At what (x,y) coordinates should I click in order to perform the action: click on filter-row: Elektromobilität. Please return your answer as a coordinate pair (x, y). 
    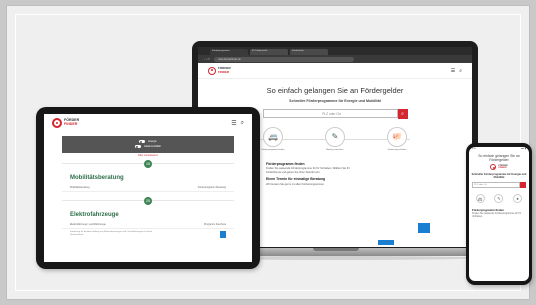
    Looking at the image, I should click on (148, 146).